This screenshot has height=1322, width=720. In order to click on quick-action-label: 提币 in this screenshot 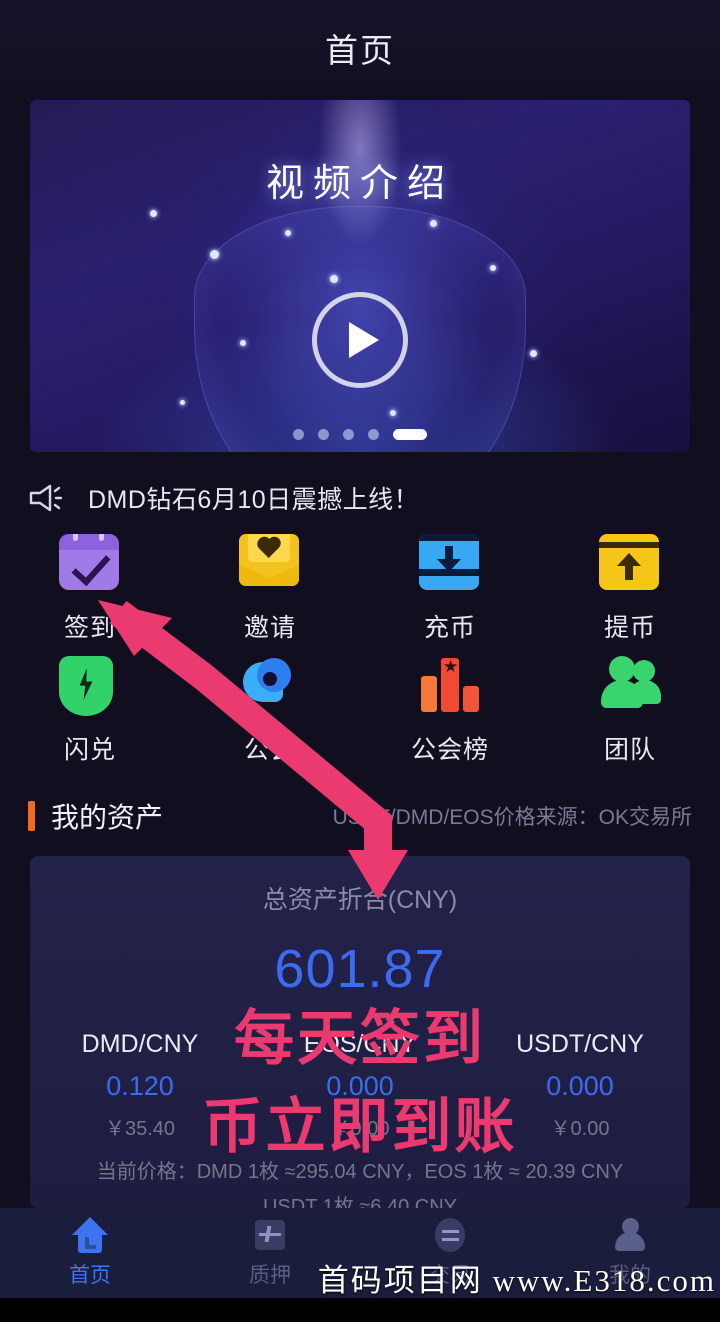, I will do `click(629, 628)`.